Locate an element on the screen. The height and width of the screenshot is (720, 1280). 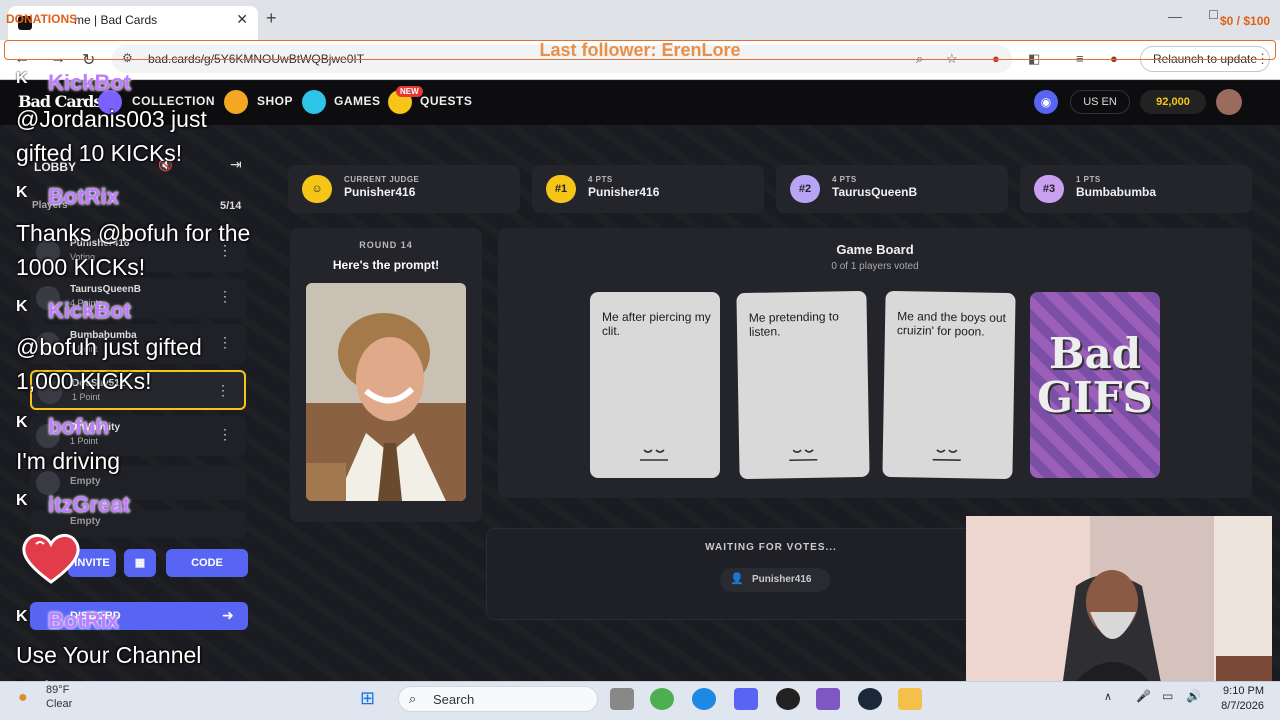
answer-card: Me and the boys out cruizin' for poon. is located at coordinates (949, 385).